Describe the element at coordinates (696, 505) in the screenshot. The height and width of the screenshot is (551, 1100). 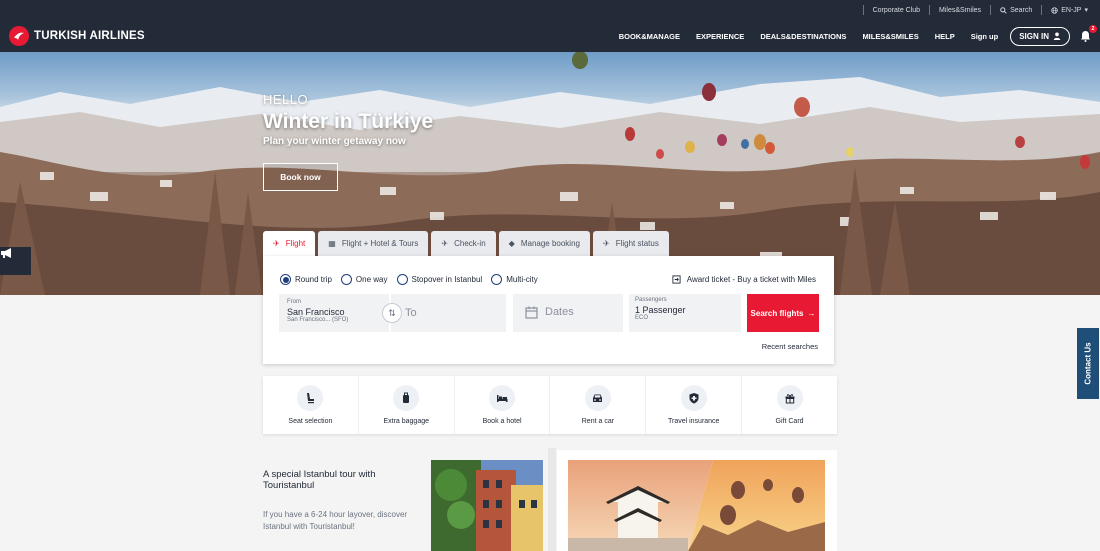
I see `japan-turkey-destinations-image` at that location.